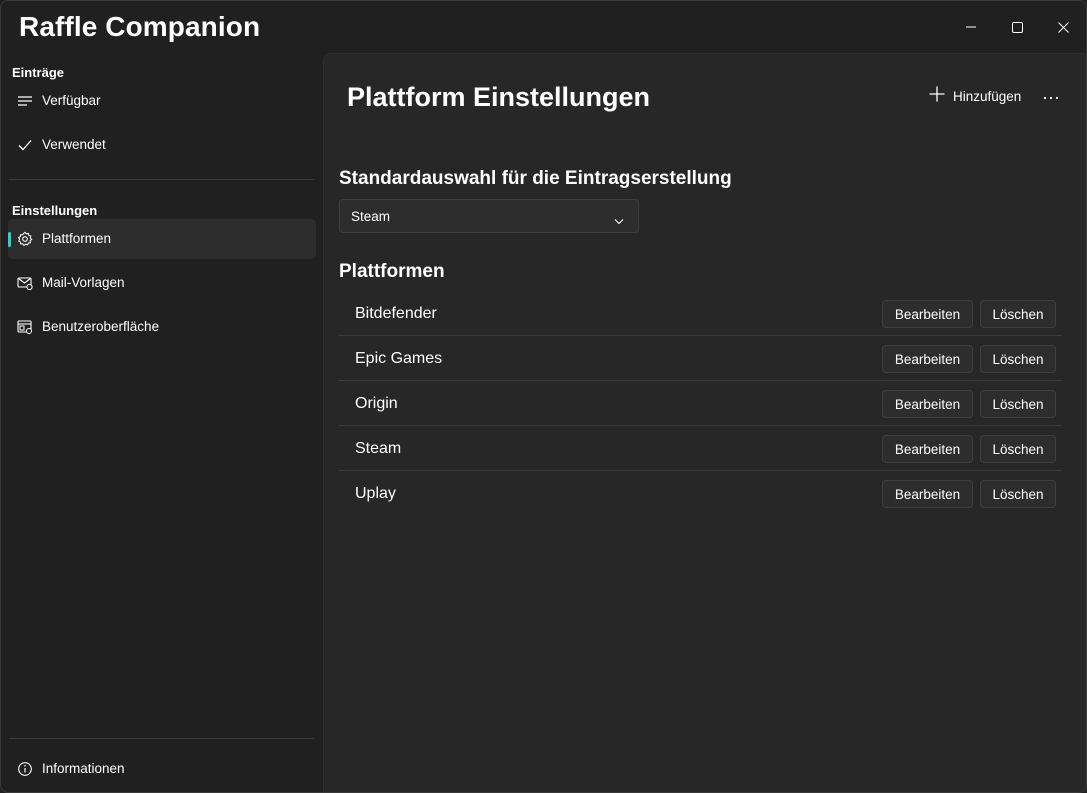 This screenshot has height=793, width=1087. Describe the element at coordinates (378, 448) in the screenshot. I see `platform-name: Steam` at that location.